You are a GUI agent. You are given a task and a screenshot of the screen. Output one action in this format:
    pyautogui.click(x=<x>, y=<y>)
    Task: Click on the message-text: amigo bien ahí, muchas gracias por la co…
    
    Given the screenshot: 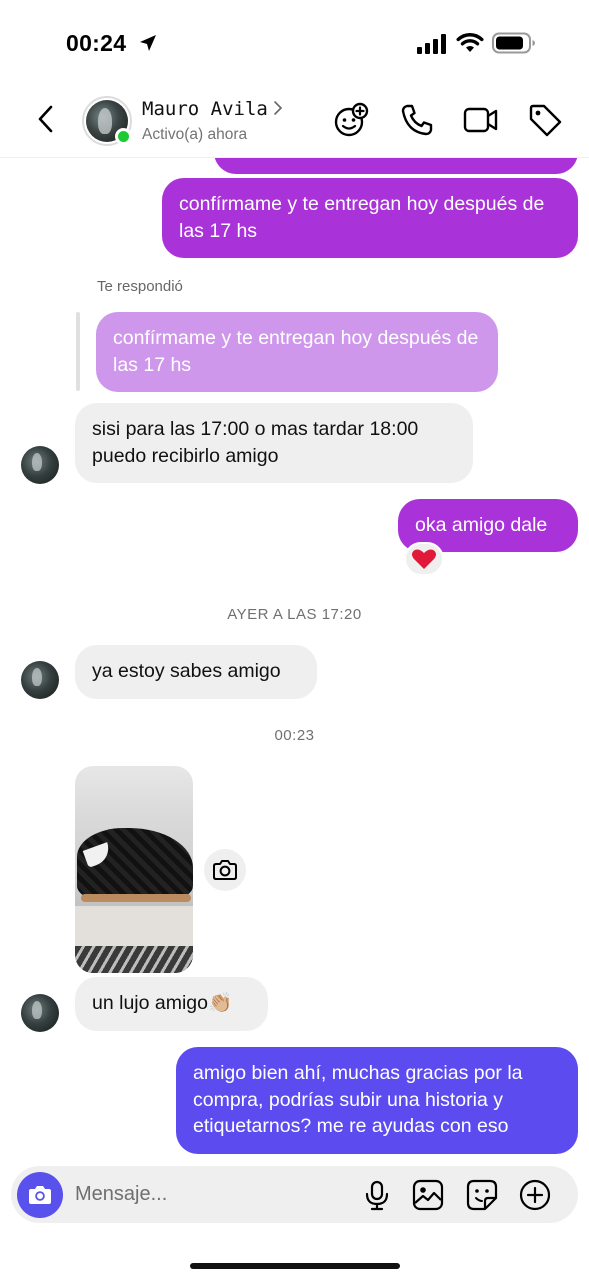 What is the action you would take?
    pyautogui.click(x=358, y=1099)
    